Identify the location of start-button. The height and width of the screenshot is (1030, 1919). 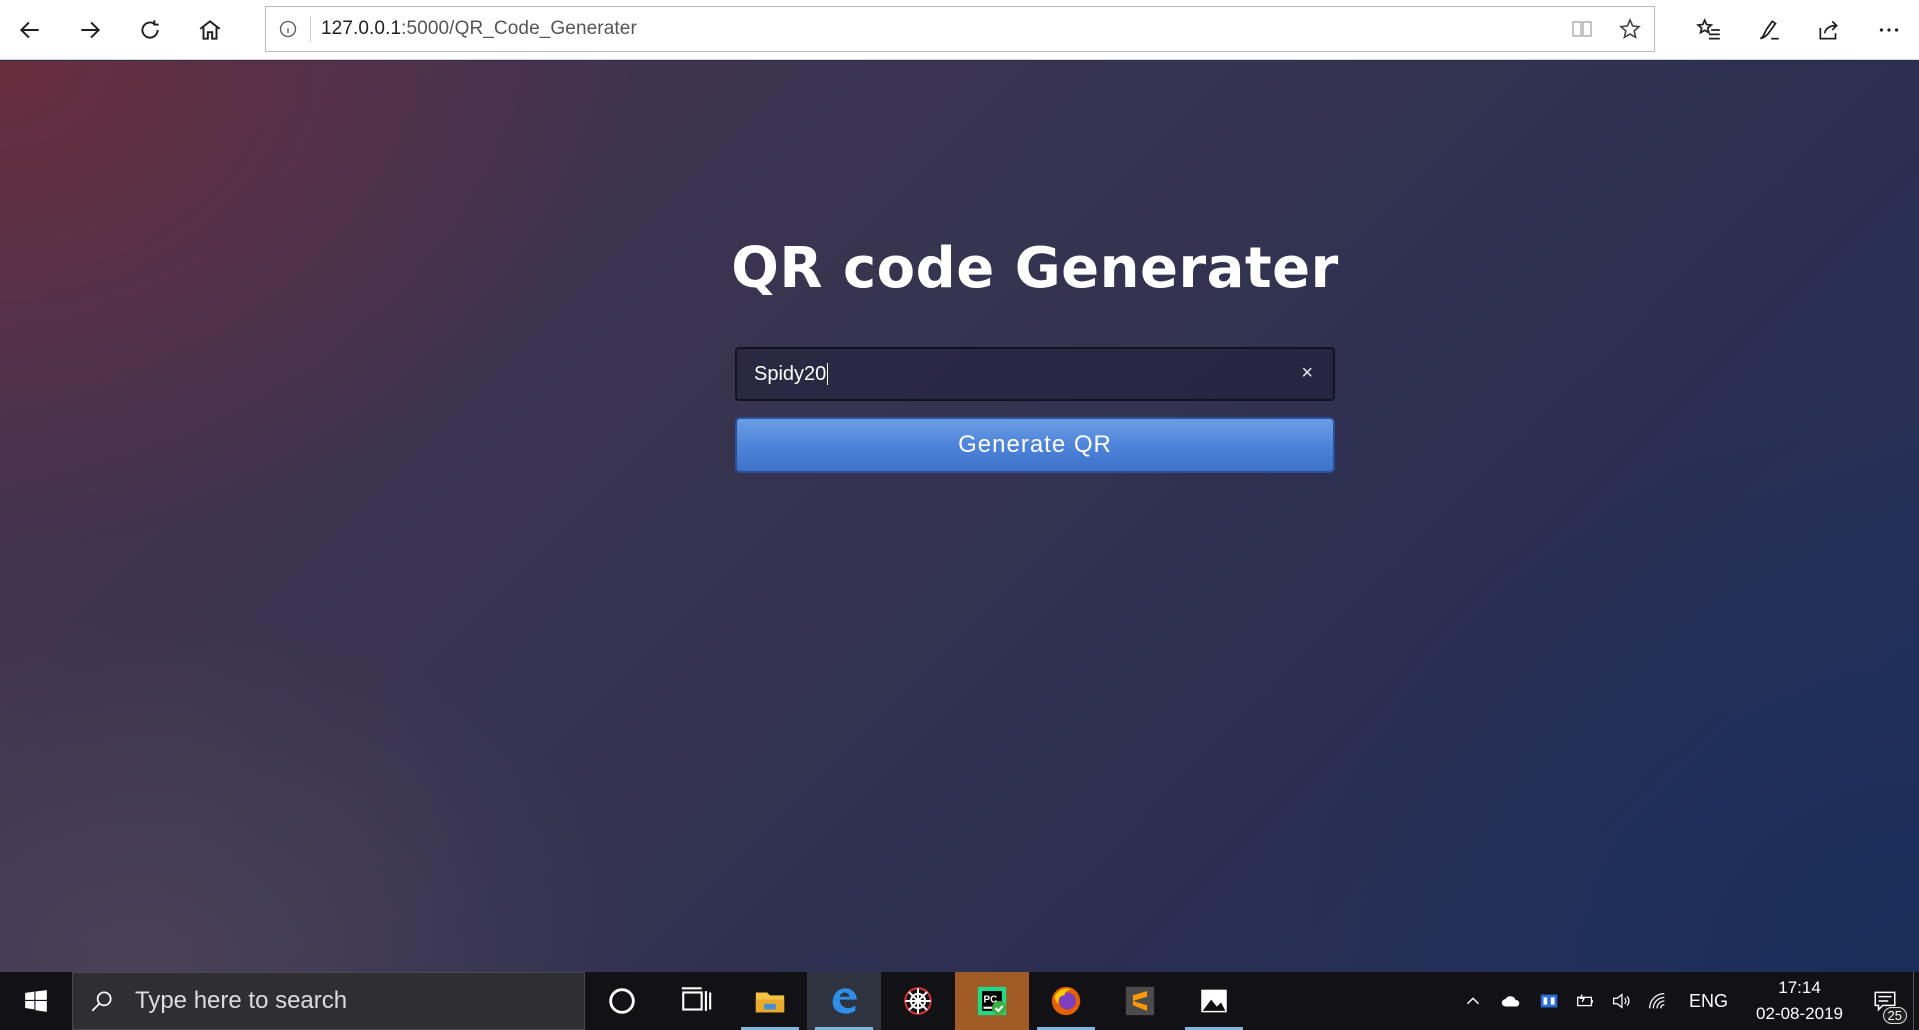
(36, 1001).